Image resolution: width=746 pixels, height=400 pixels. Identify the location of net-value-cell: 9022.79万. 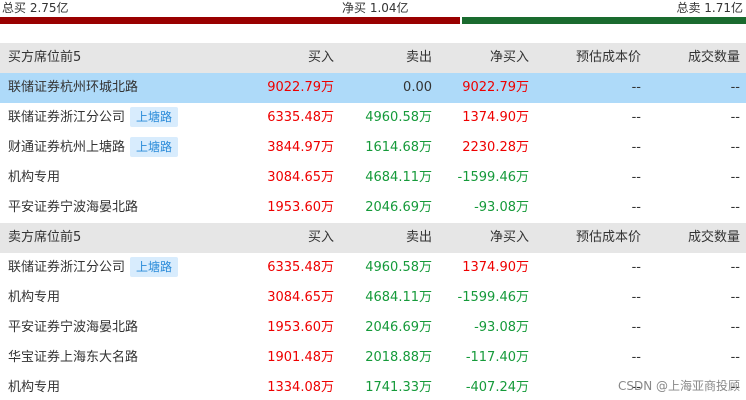
(495, 87).